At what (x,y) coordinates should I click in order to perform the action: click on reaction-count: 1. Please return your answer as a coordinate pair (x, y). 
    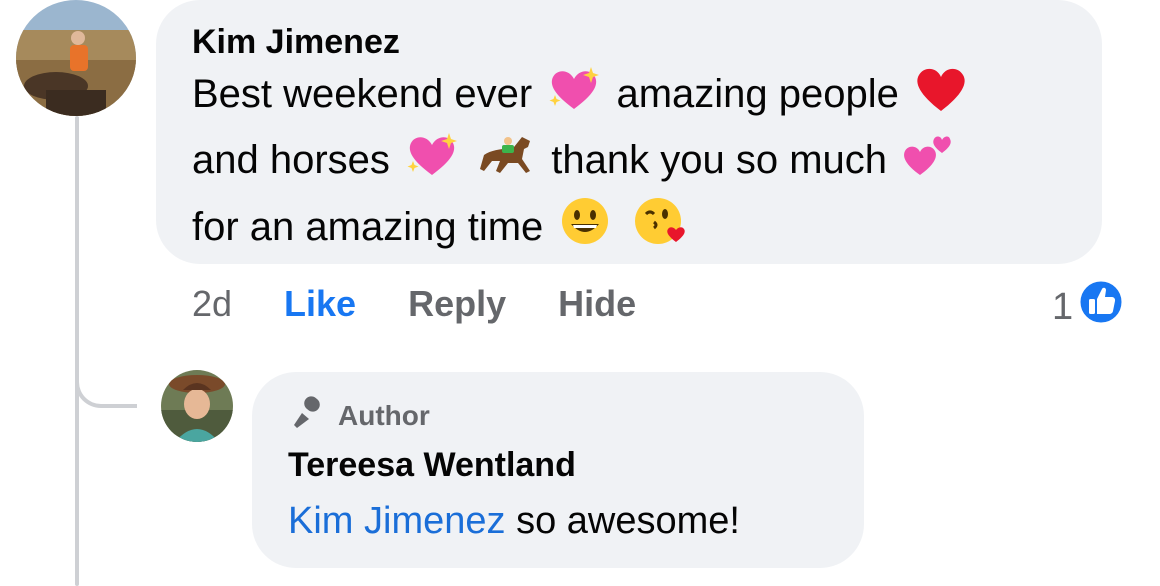
    Looking at the image, I should click on (1063, 306).